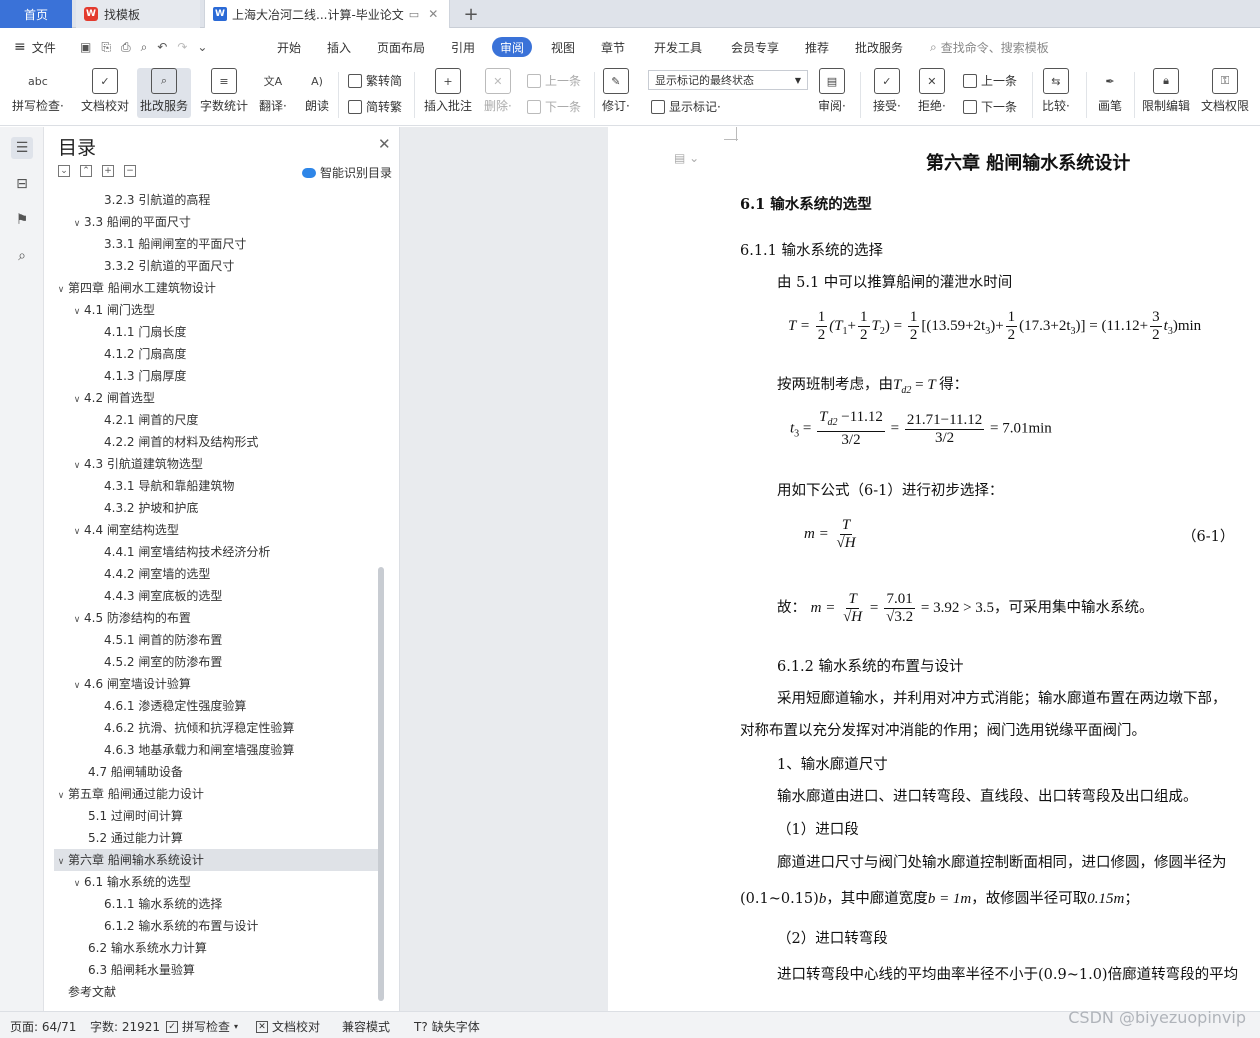  What do you see at coordinates (347, 172) in the screenshot?
I see `smart-toc-button: 智能识别目录` at bounding box center [347, 172].